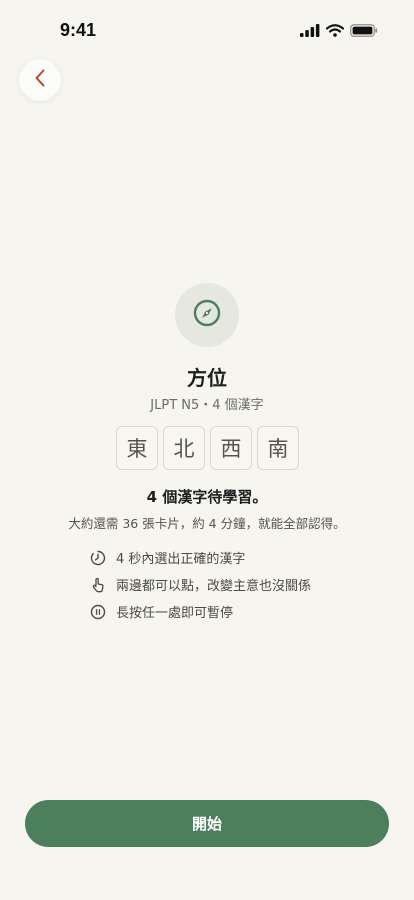 Image resolution: width=414 pixels, height=900 pixels. I want to click on tip-text: 長按任一處即可暫停, so click(175, 613).